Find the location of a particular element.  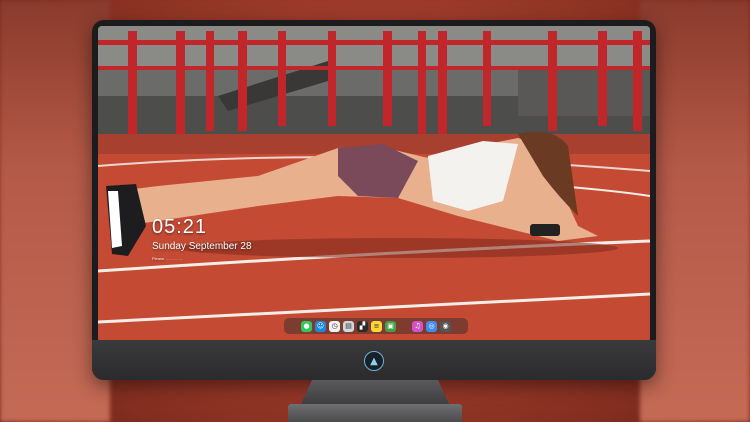

monitor-stand-base is located at coordinates (375, 413).